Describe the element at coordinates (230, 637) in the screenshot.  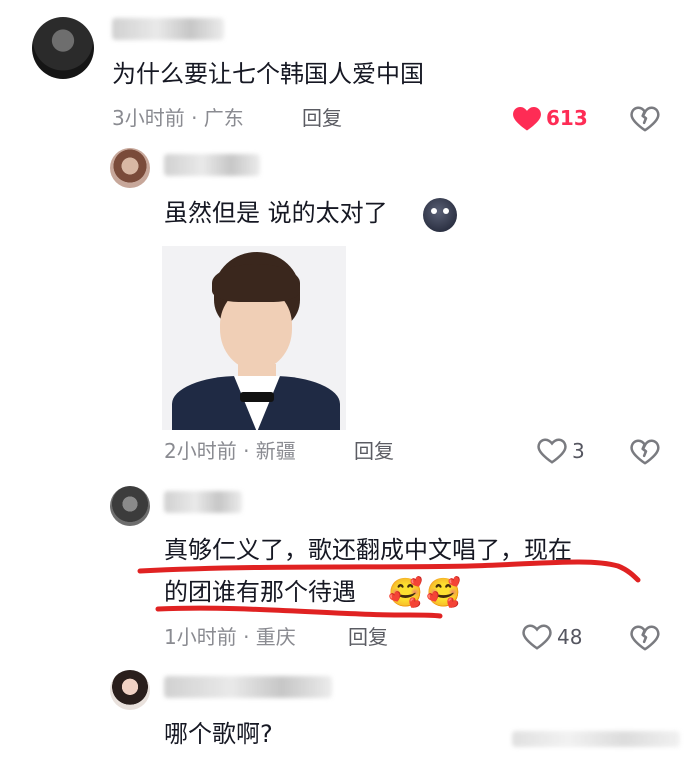
I see `comment-time-location: 1小时前 · 重庆` at that location.